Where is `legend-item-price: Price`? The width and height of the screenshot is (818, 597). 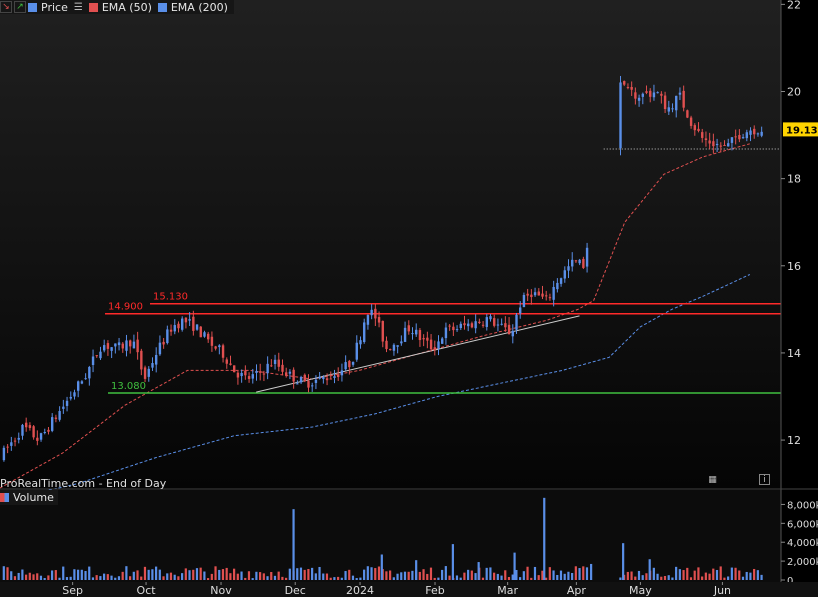
legend-item-price: Price is located at coordinates (48, 7).